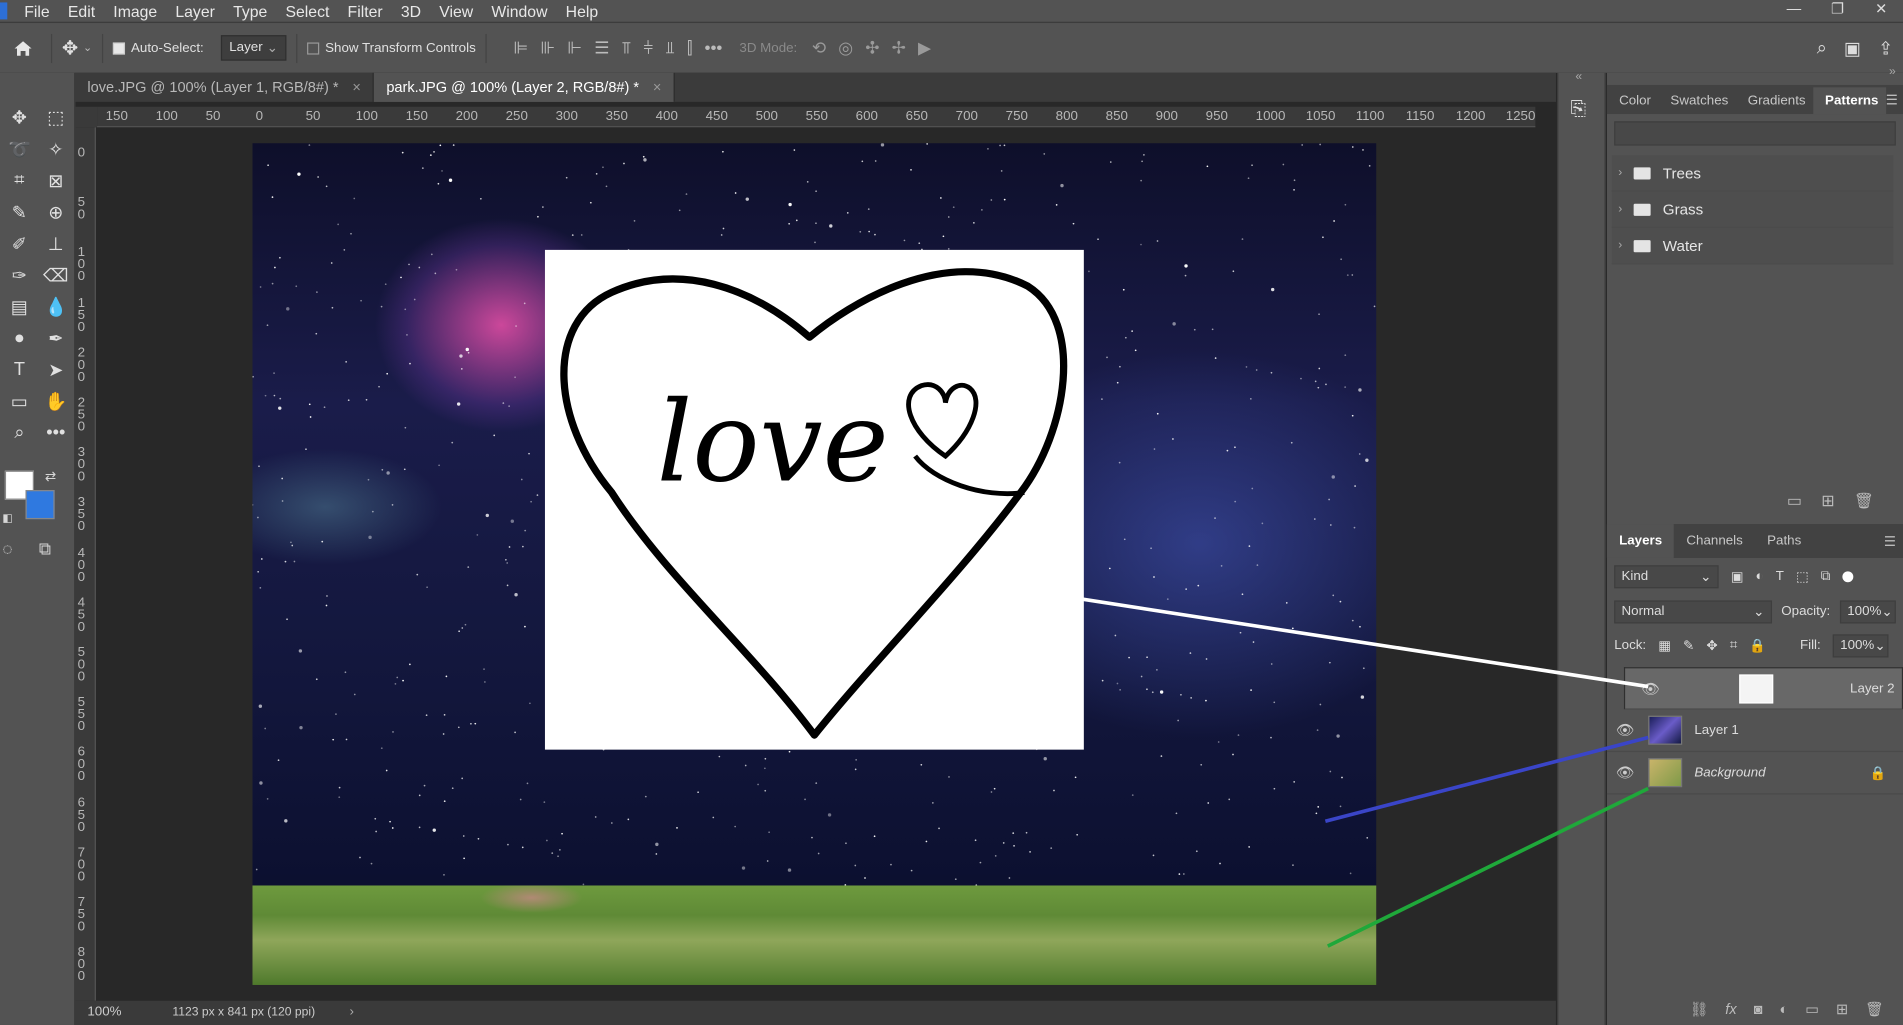  I want to click on tab-park-jpg: park.JPG @ 100% (Layer 2, RGB/8#) * ×, so click(524, 87).